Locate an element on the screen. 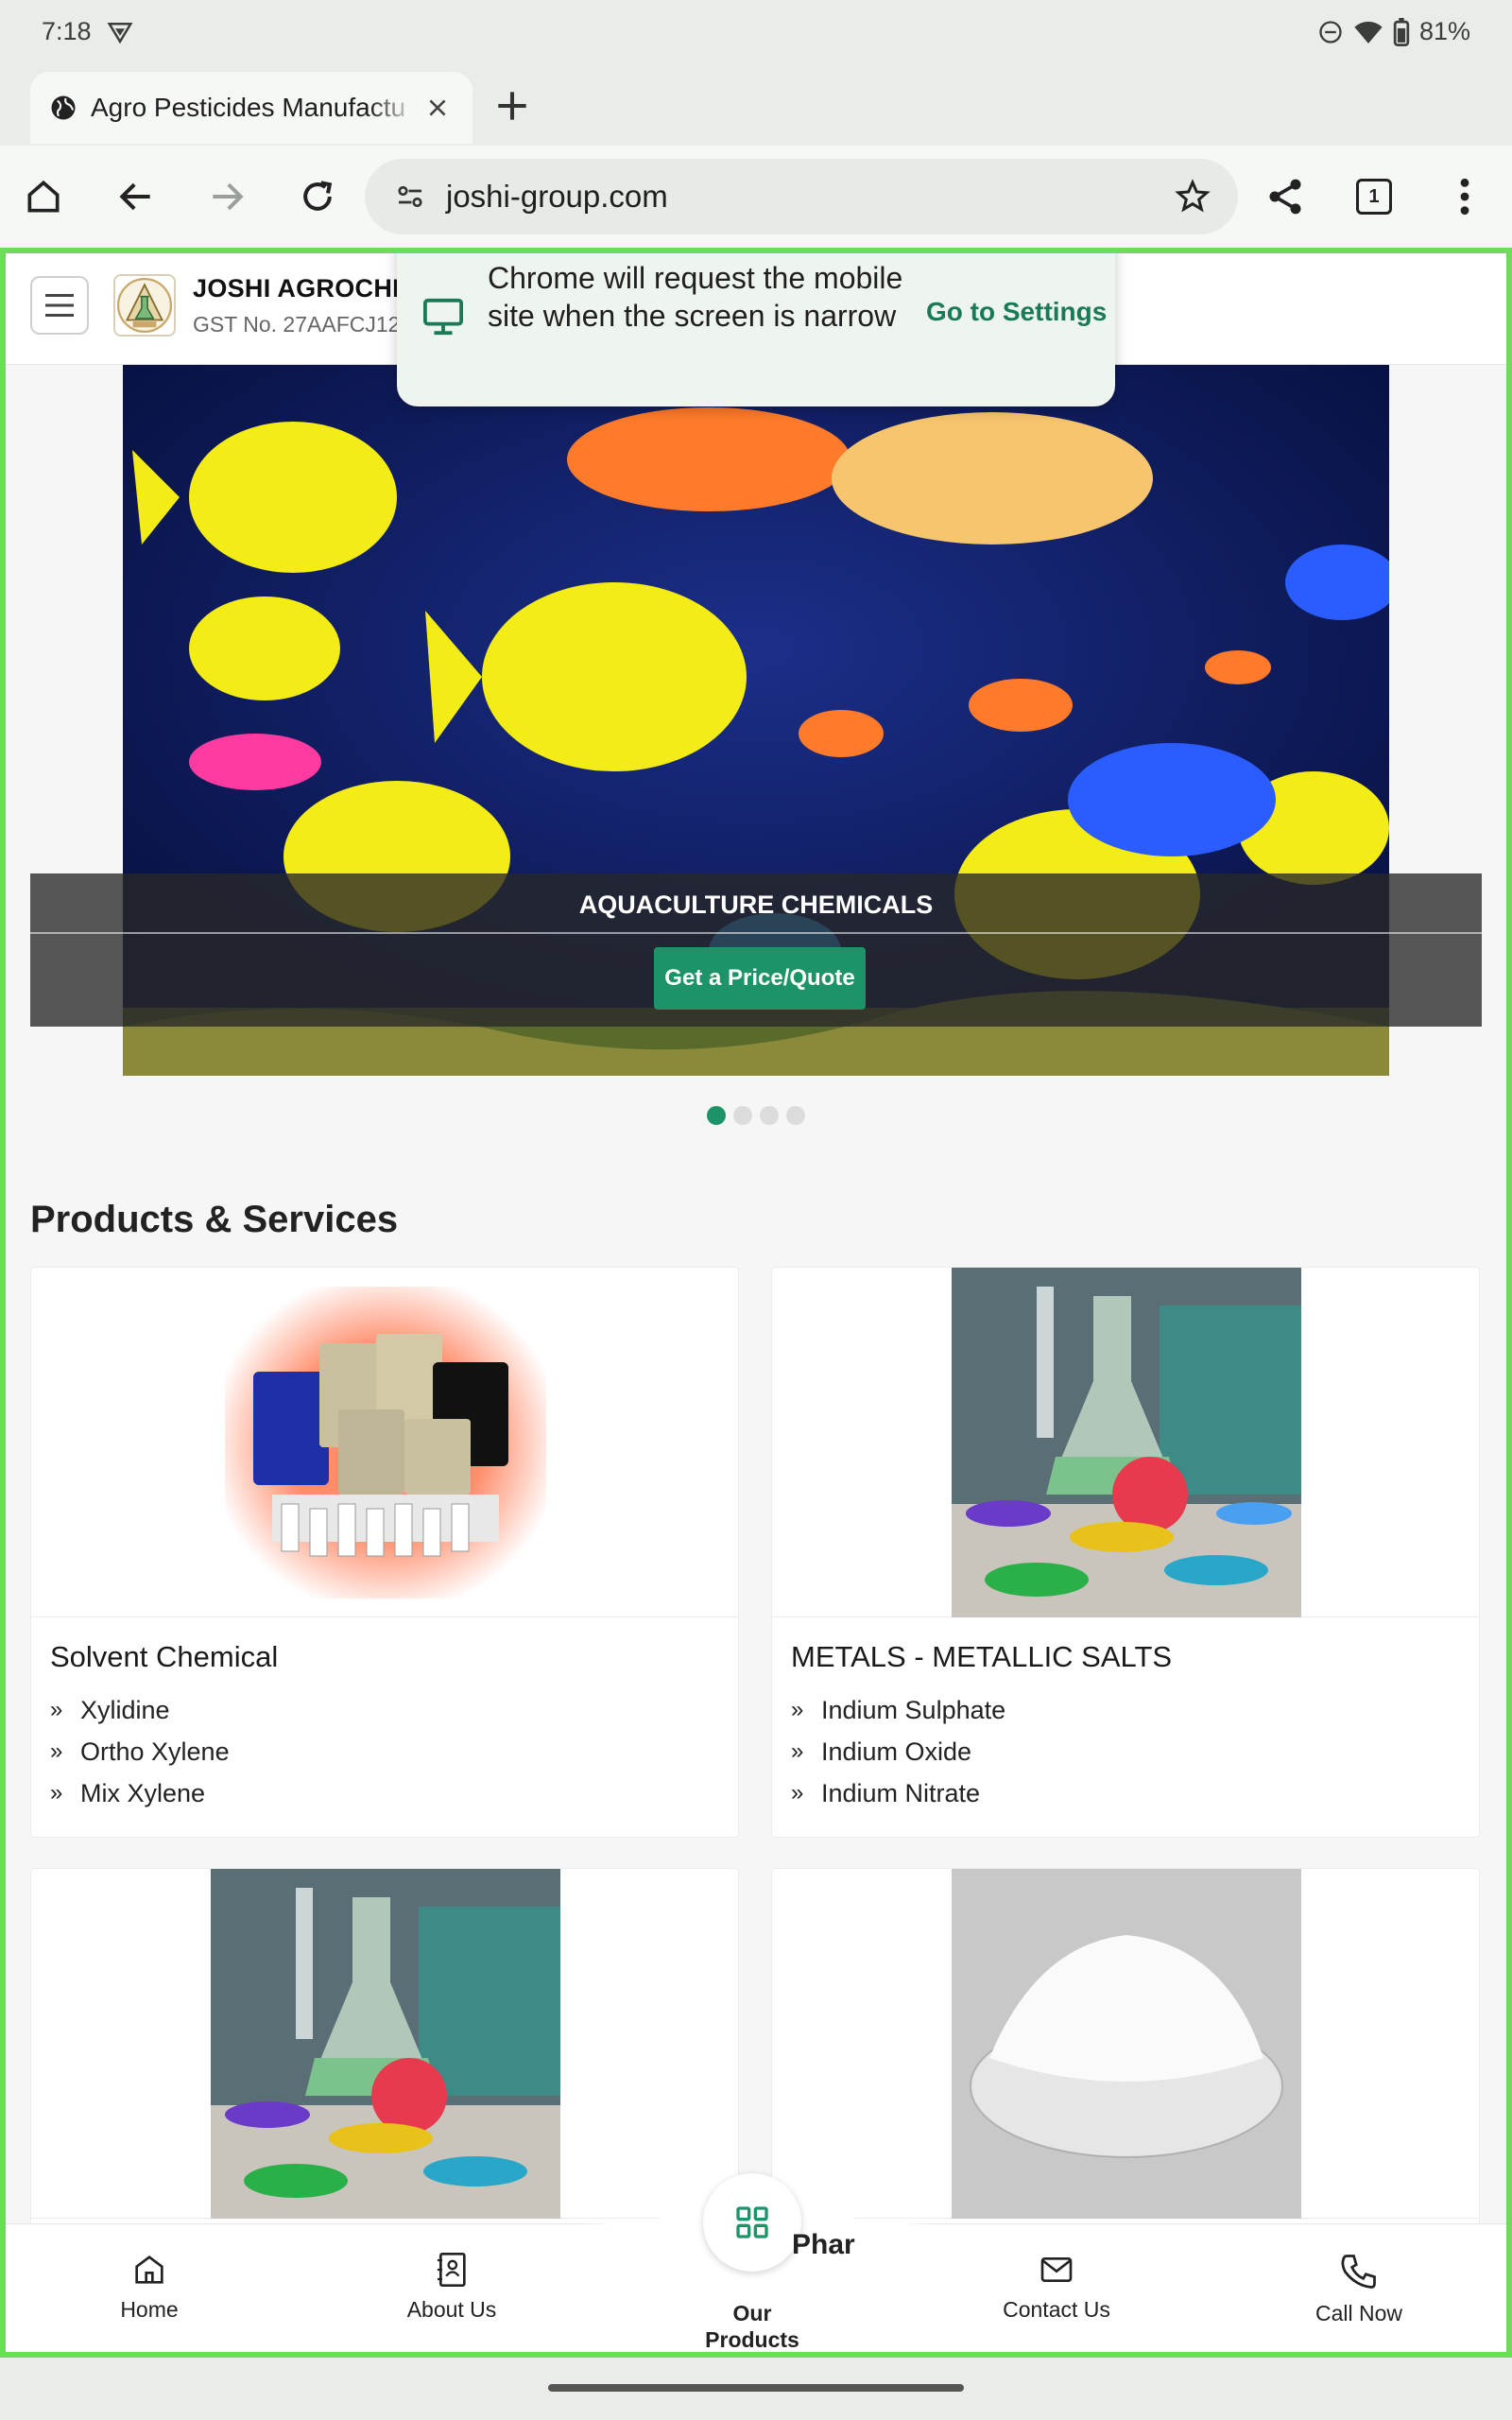 This screenshot has height=2420, width=1512. banner-caption-band: AQUACULTURE CHEMICALS Get a Price/Quote is located at coordinates (756, 950).